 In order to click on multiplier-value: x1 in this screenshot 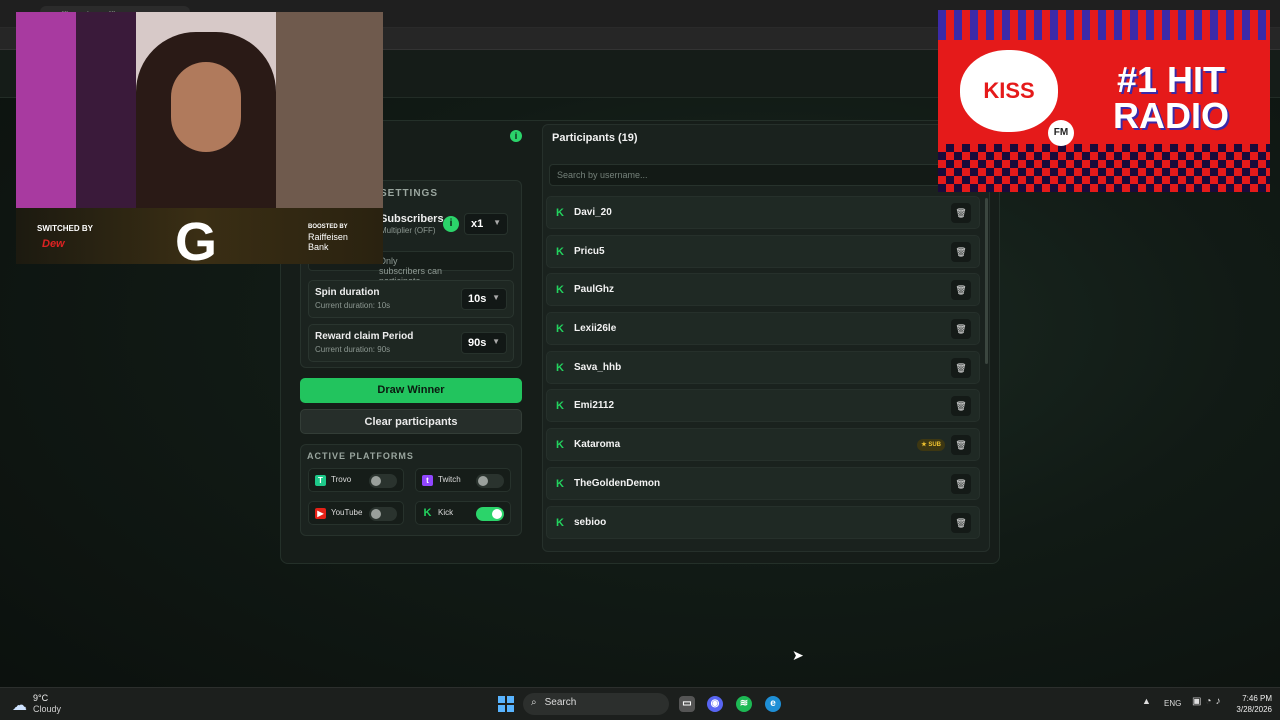, I will do `click(477, 224)`.